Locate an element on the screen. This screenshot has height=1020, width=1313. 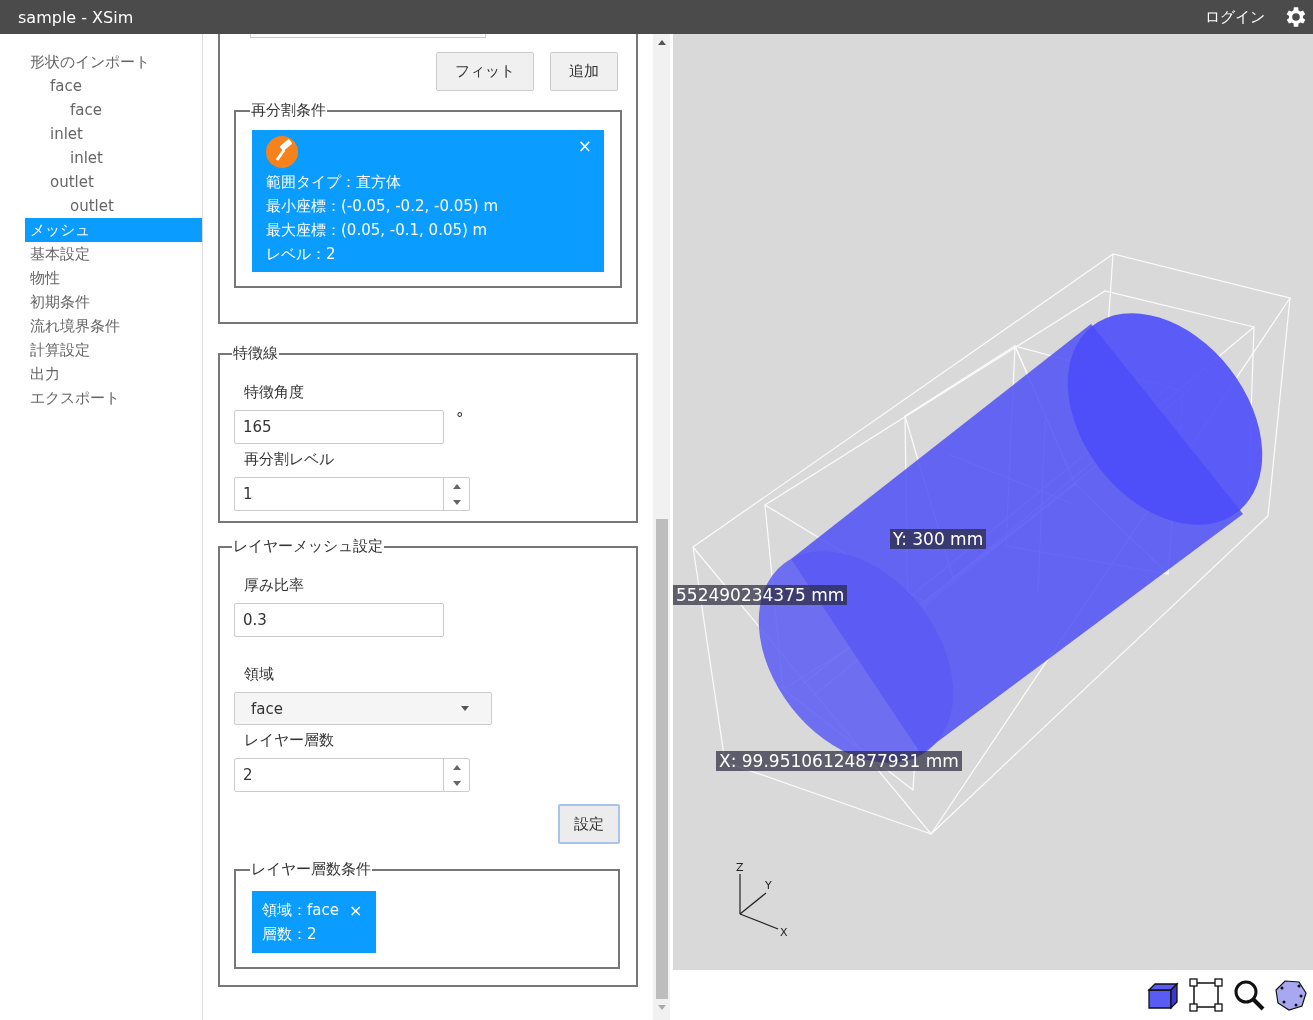
set-button: 設定 is located at coordinates (589, 824).